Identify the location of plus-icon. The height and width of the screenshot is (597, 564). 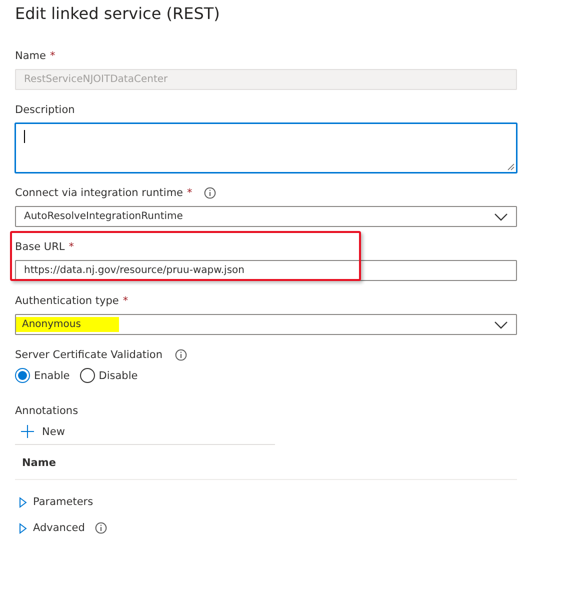
(27, 431).